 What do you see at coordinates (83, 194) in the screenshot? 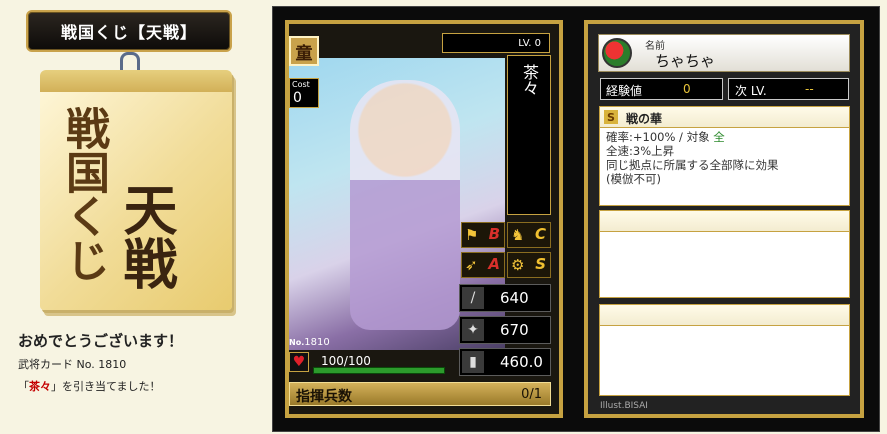
I see `calendar-title-text: 戦国くじ` at bounding box center [83, 194].